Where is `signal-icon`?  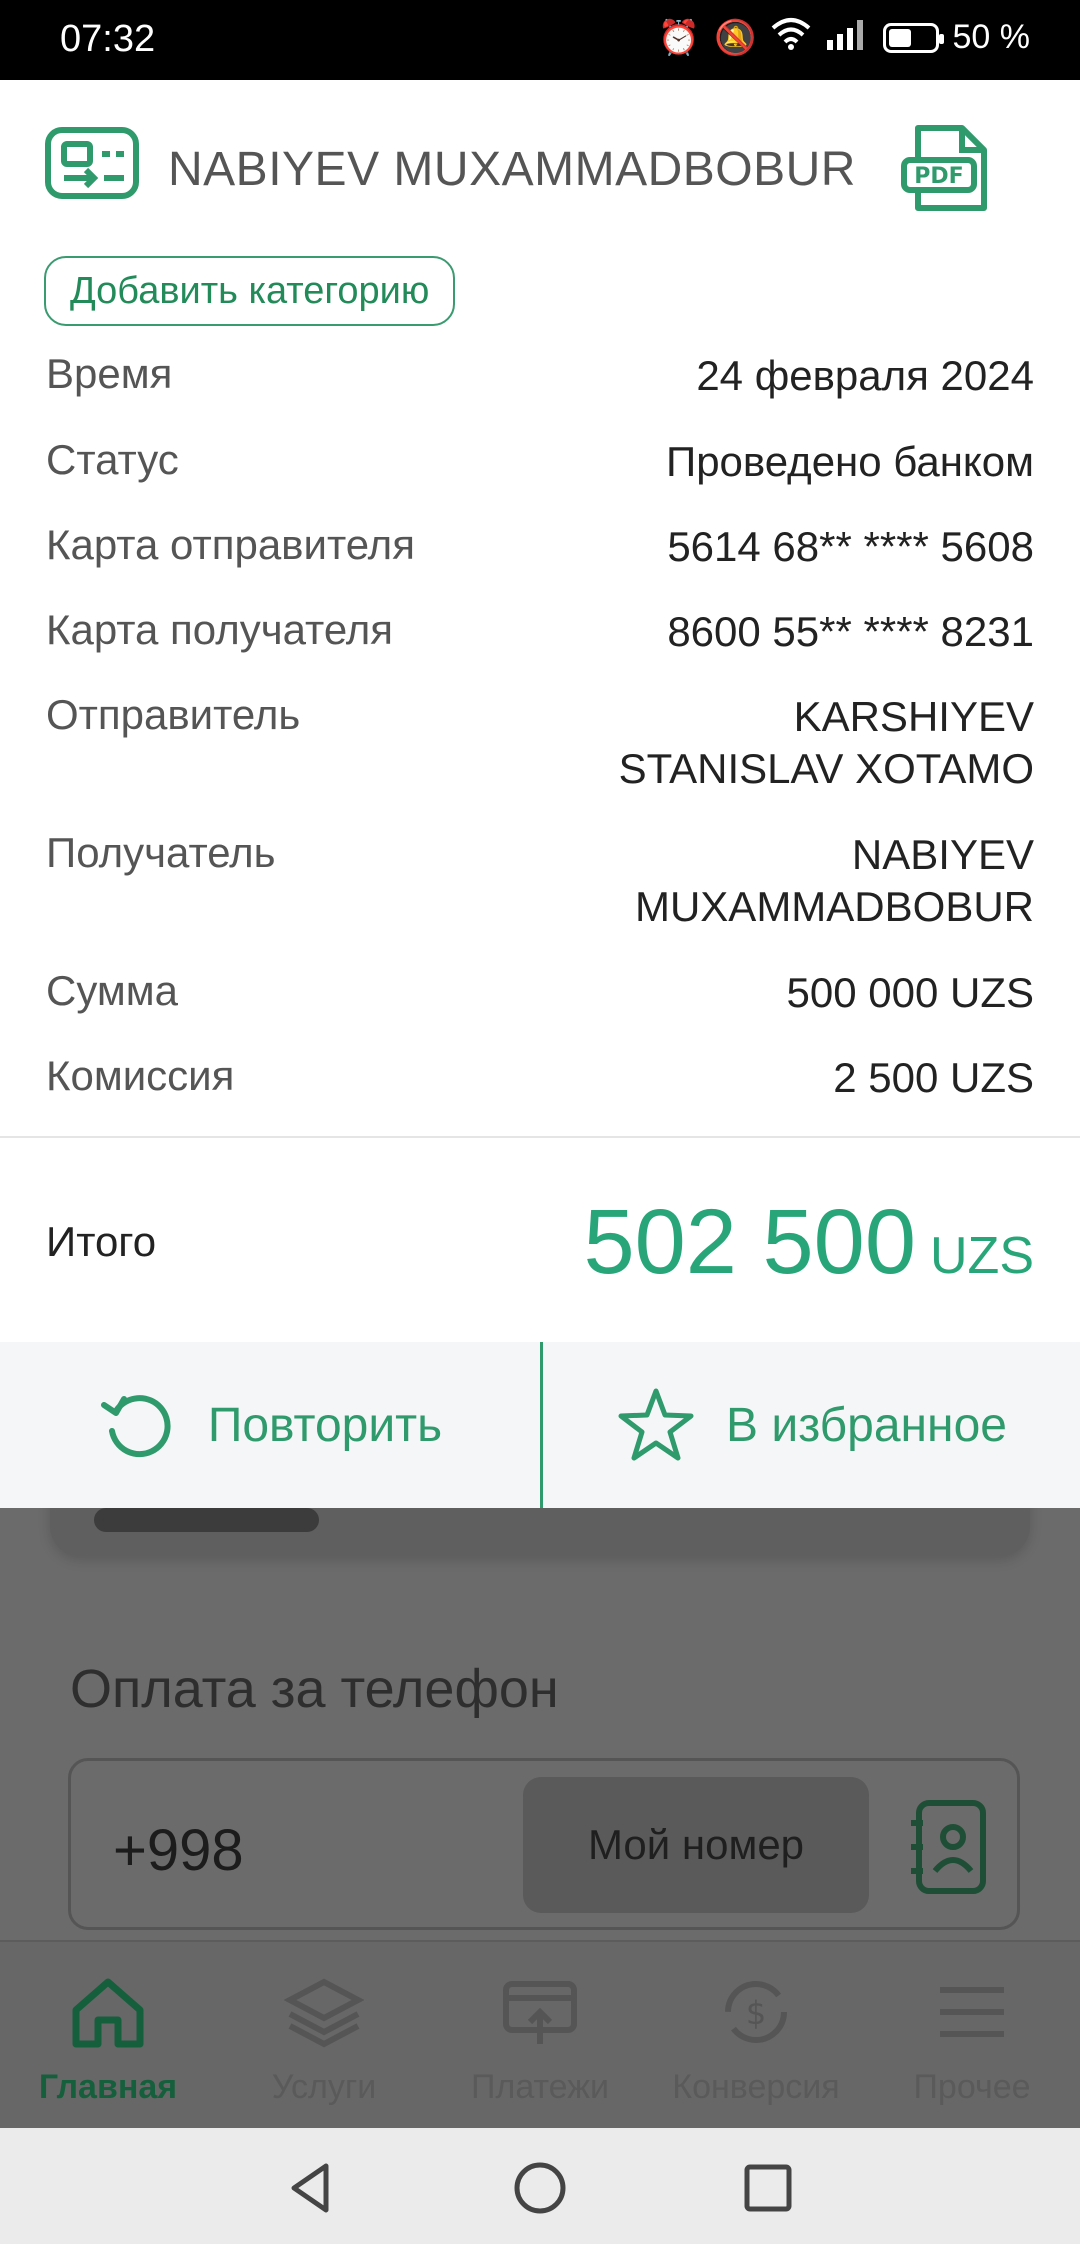 signal-icon is located at coordinates (847, 37).